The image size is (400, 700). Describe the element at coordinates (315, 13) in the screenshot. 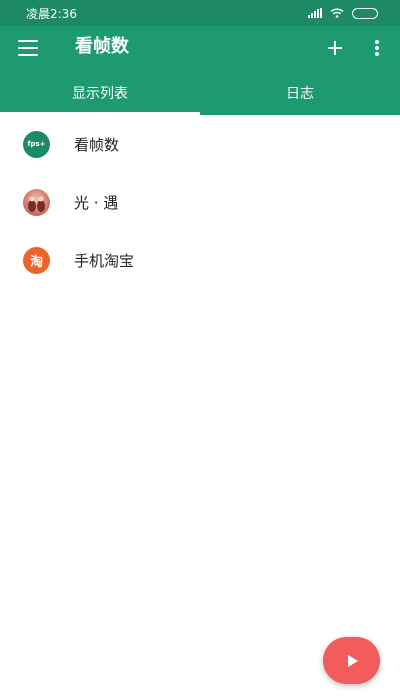

I see `signal-icon` at that location.